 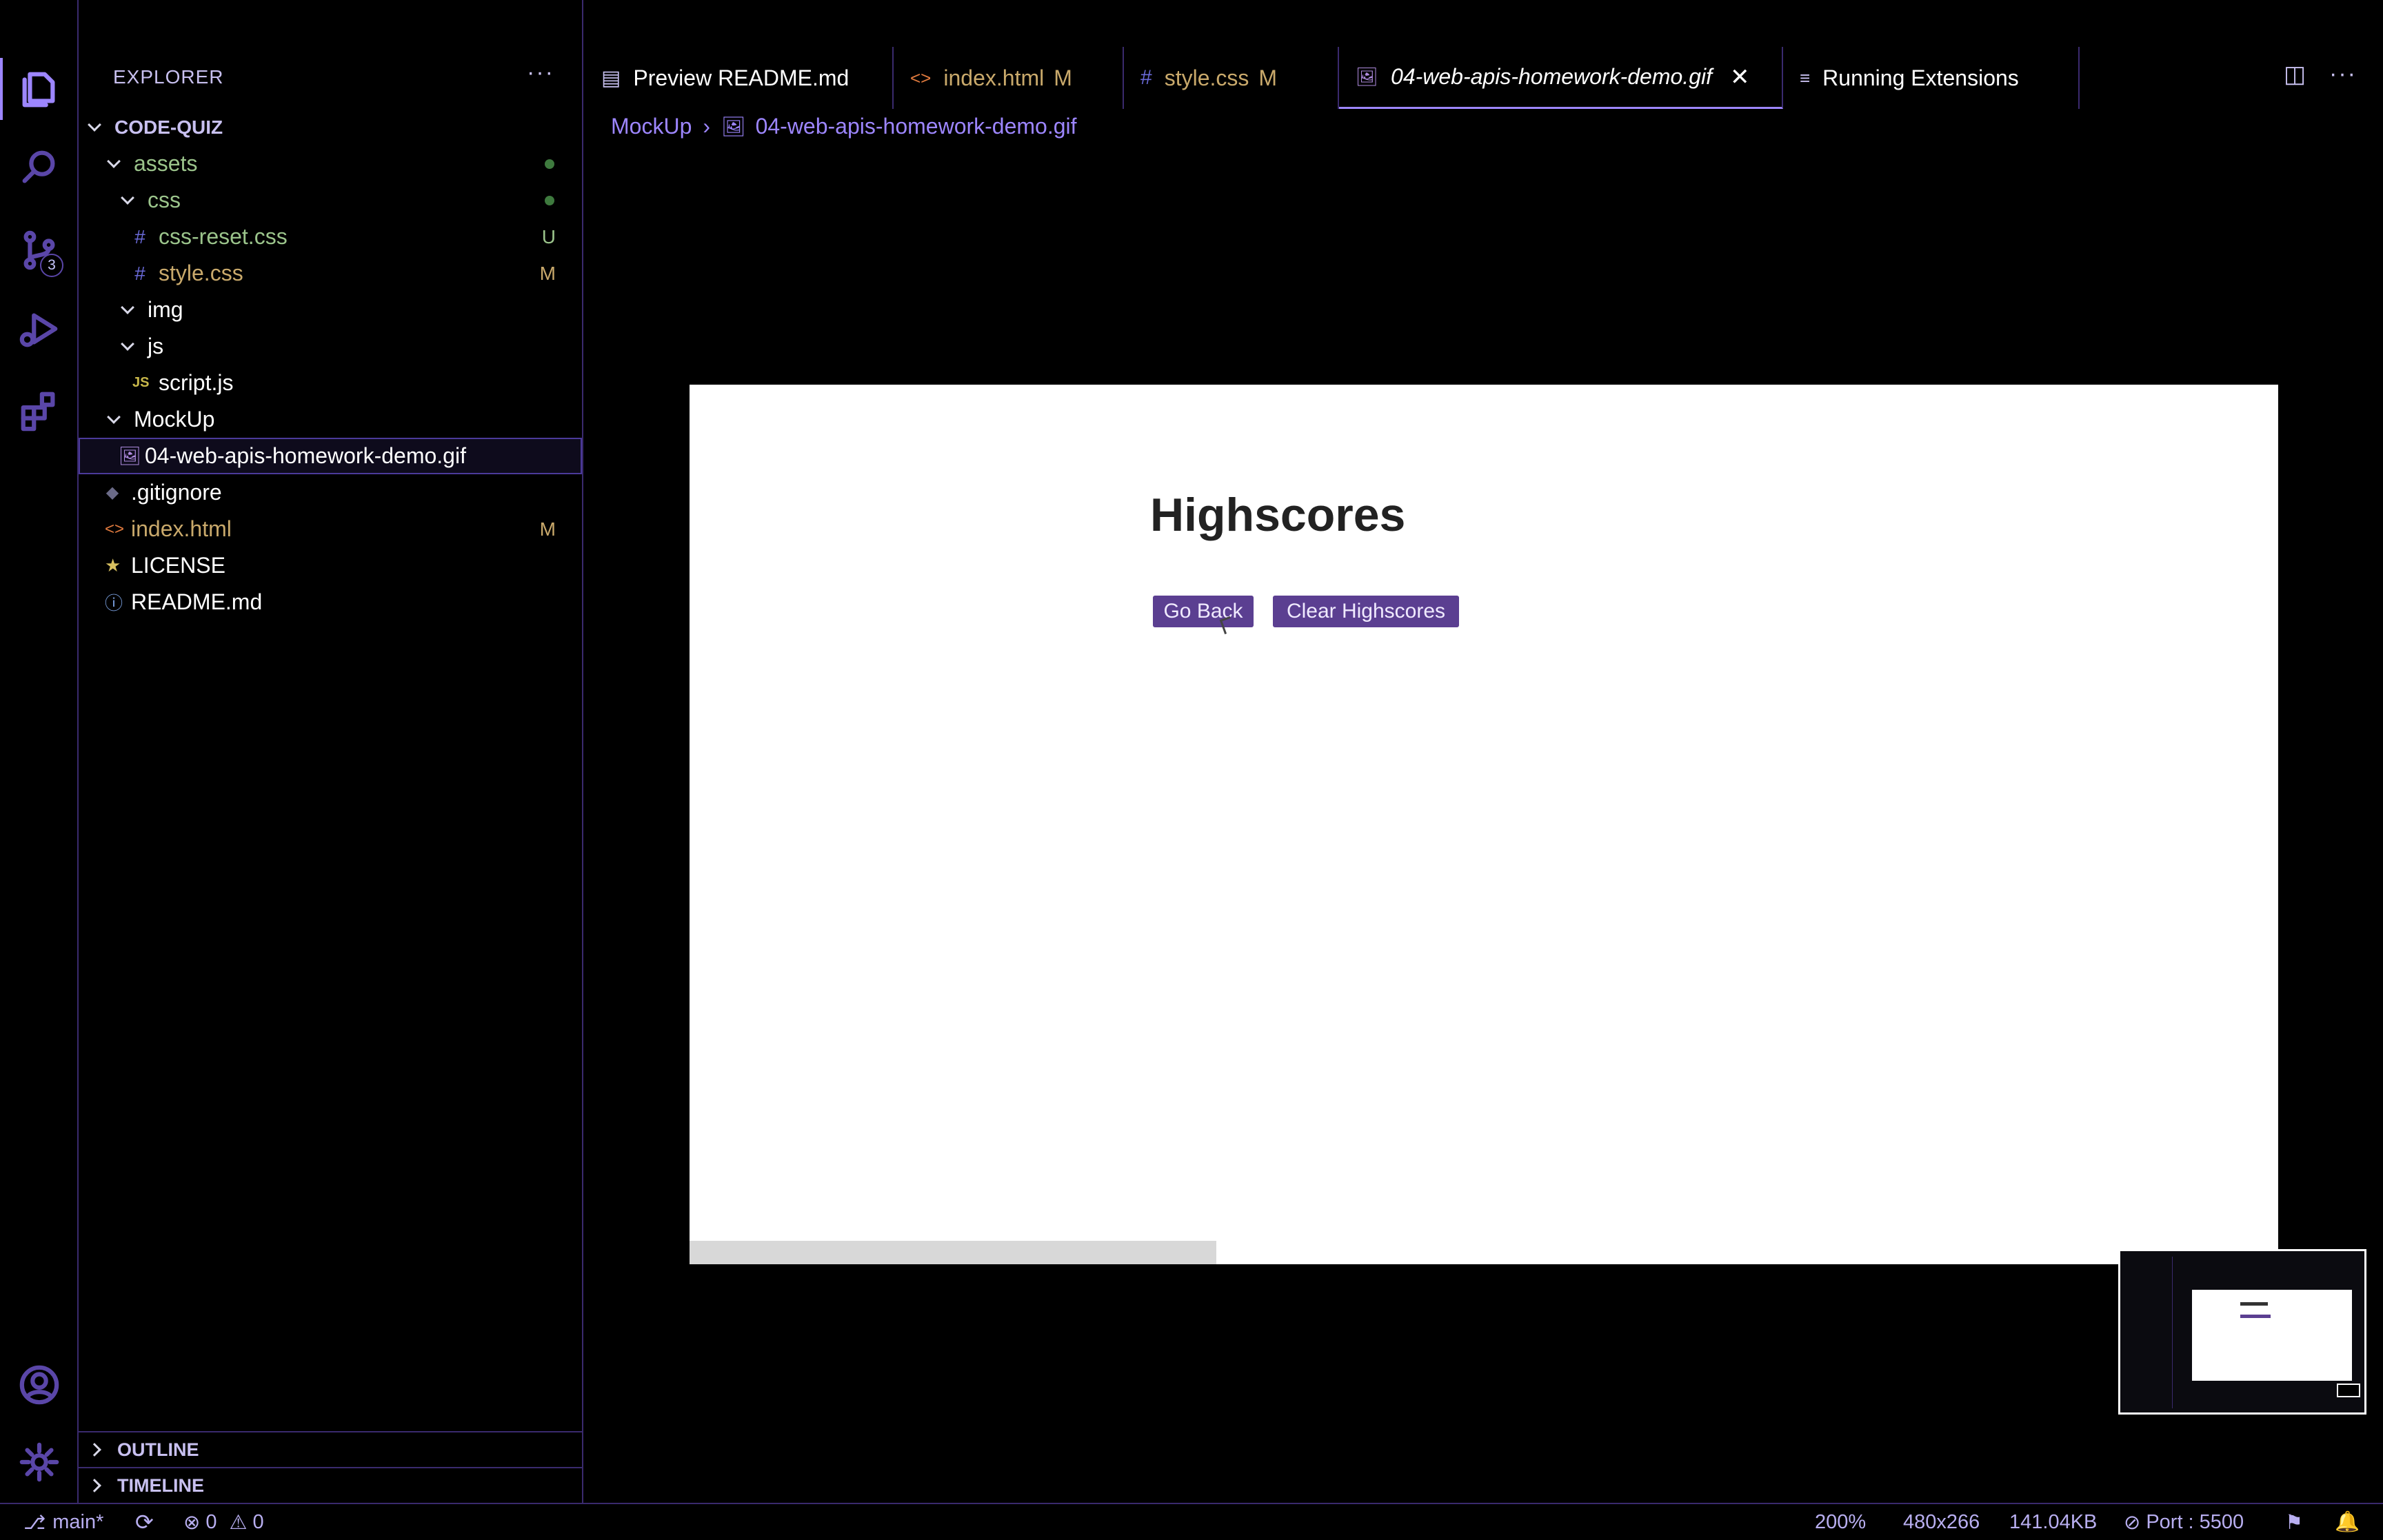 I want to click on more-actions-icon: ···, so click(x=540, y=73).